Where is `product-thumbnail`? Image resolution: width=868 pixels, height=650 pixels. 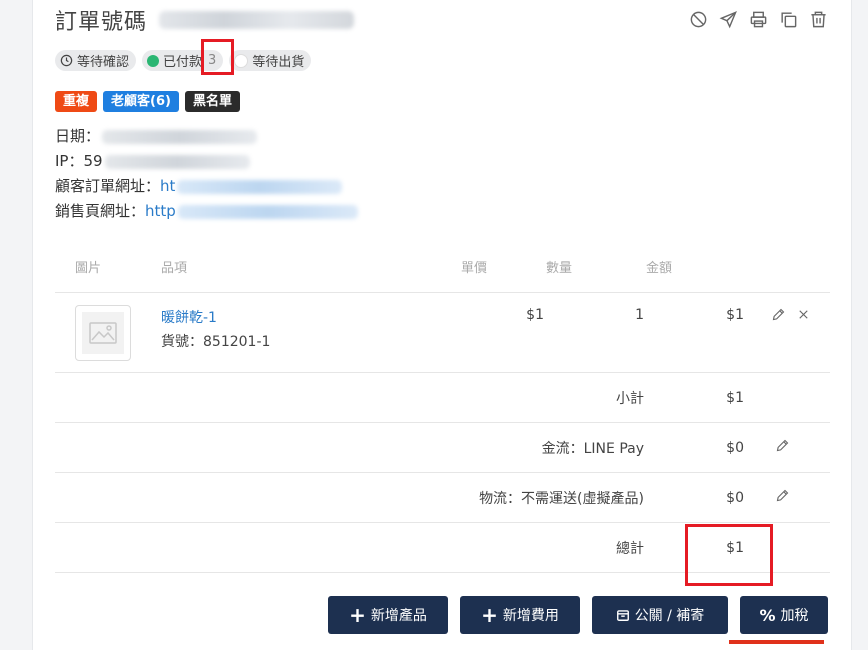 product-thumbnail is located at coordinates (103, 332).